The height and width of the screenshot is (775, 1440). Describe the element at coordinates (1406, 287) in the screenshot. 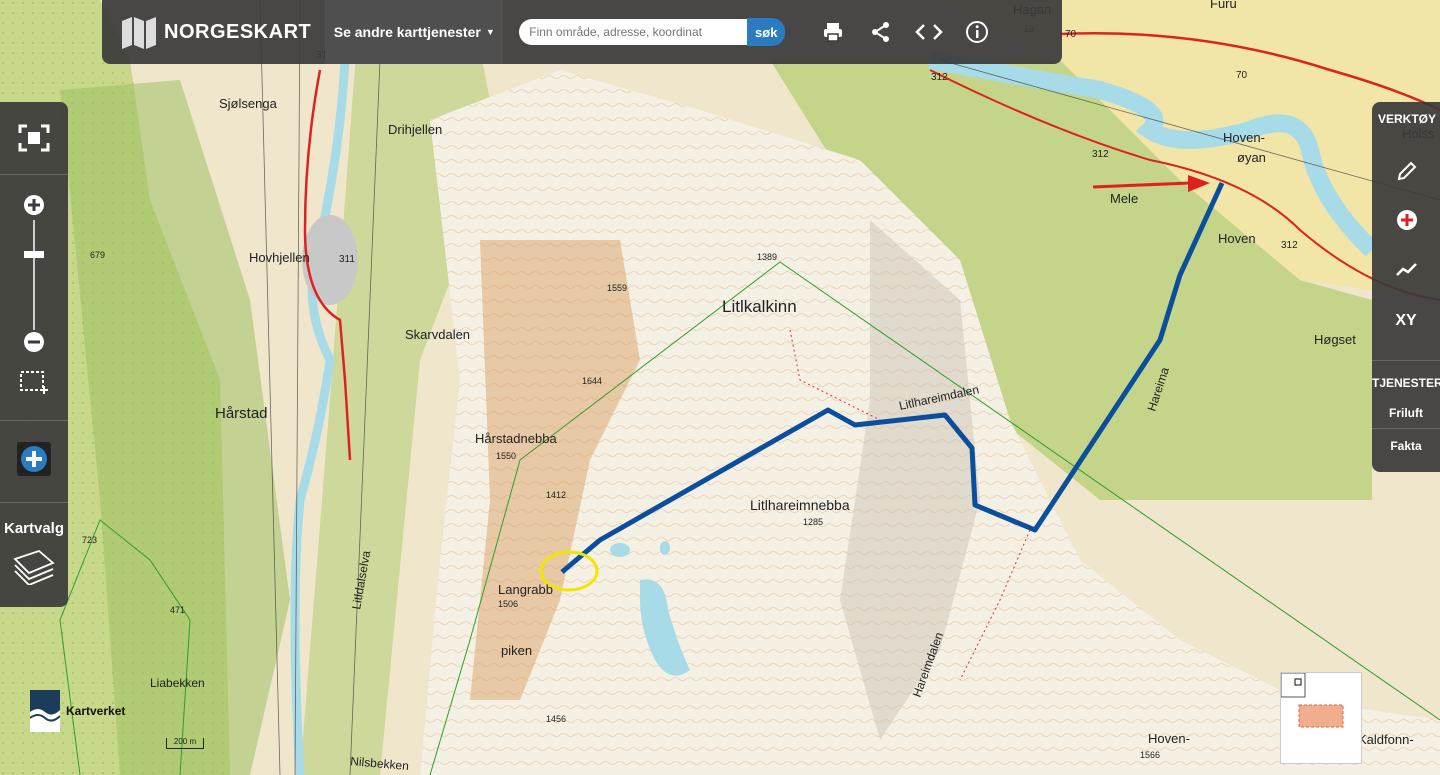

I see `right-toolbar: VERKTØY XY TJENESTER Friluft Fakta` at that location.